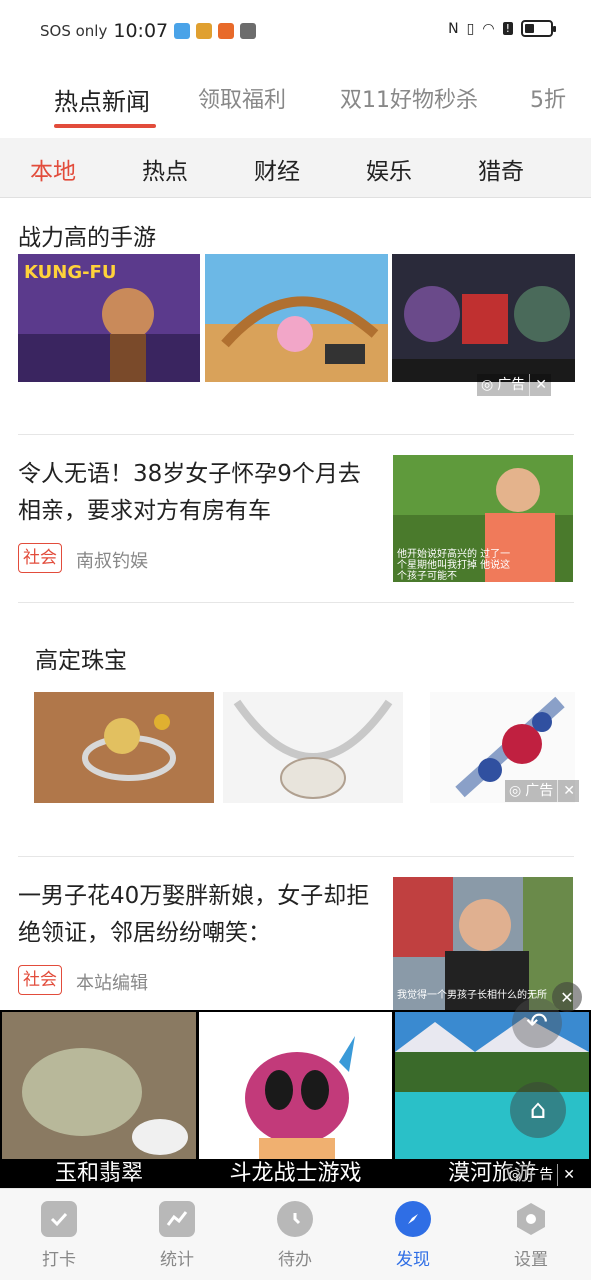 This screenshot has height=1280, width=591. Describe the element at coordinates (177, 1260) in the screenshot. I see `nav-label: 统计` at that location.